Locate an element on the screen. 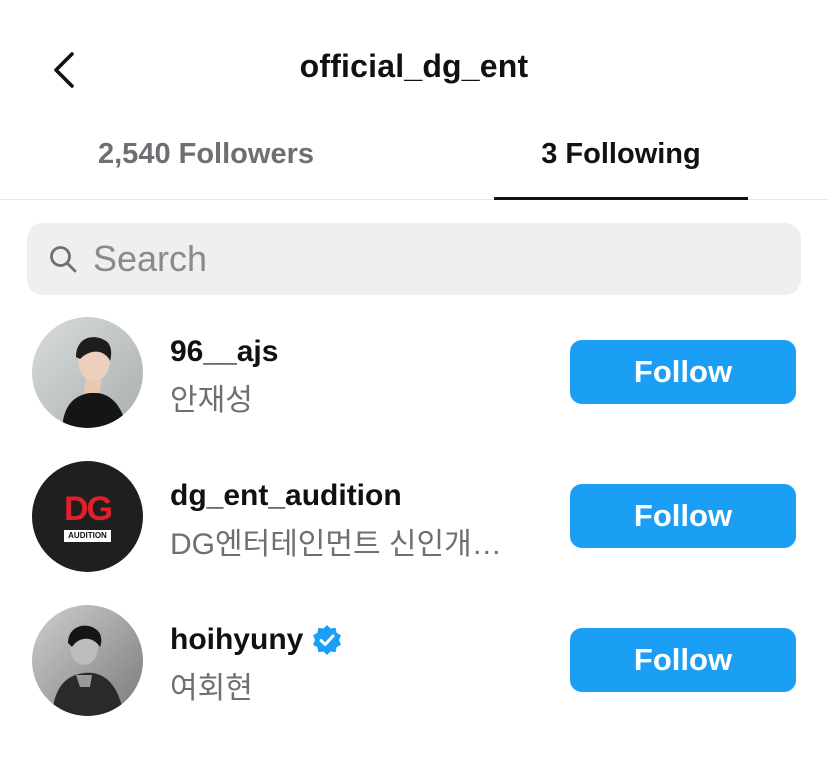 This screenshot has width=828, height=768. username: hoihyuny is located at coordinates (256, 640).